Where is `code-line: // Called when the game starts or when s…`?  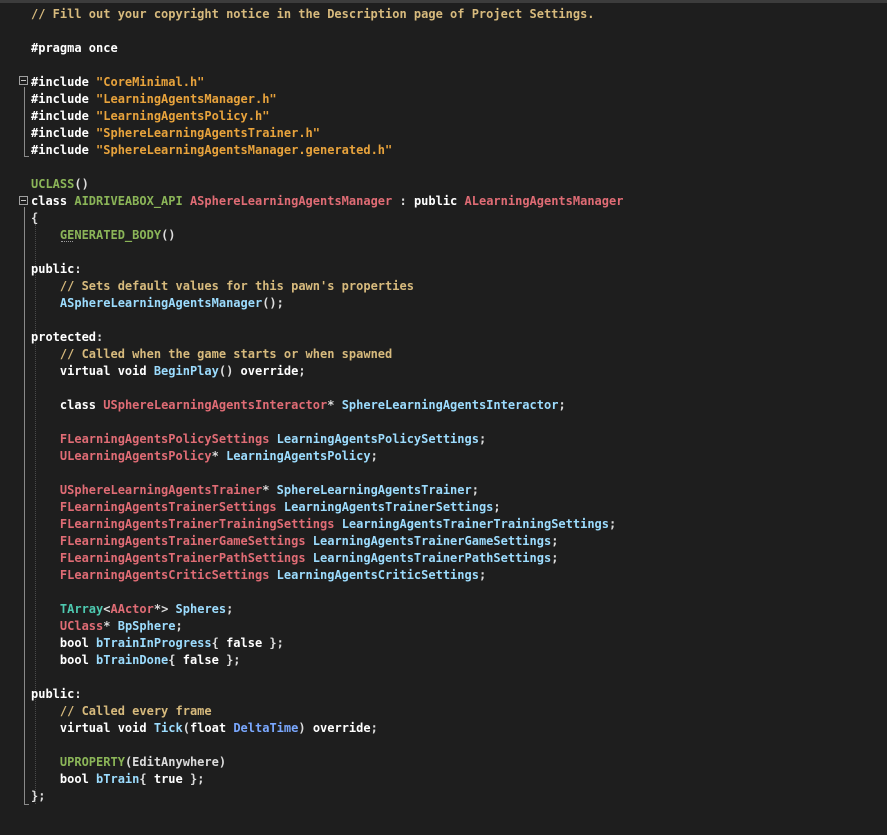
code-line: // Called when the game starts or when s… is located at coordinates (211, 354).